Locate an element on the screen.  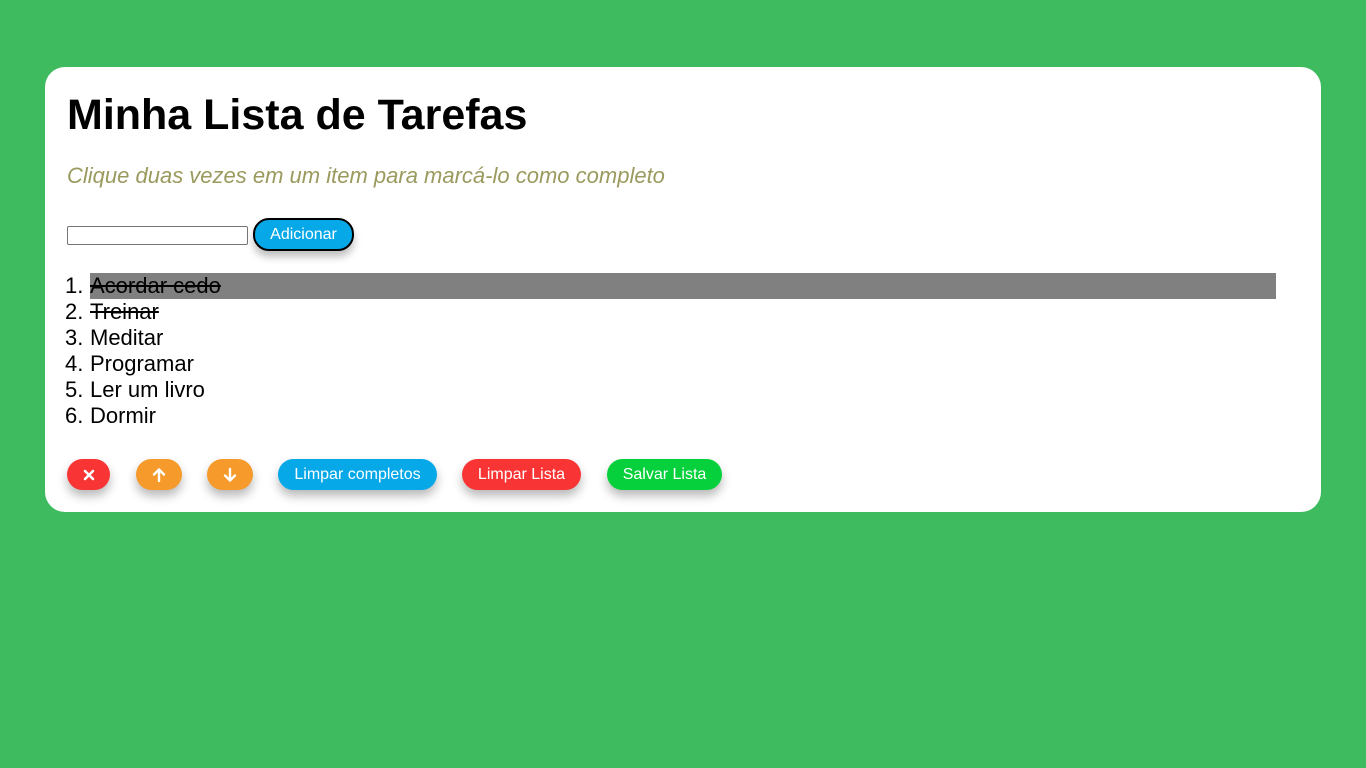
task-text: Programar is located at coordinates (683, 364).